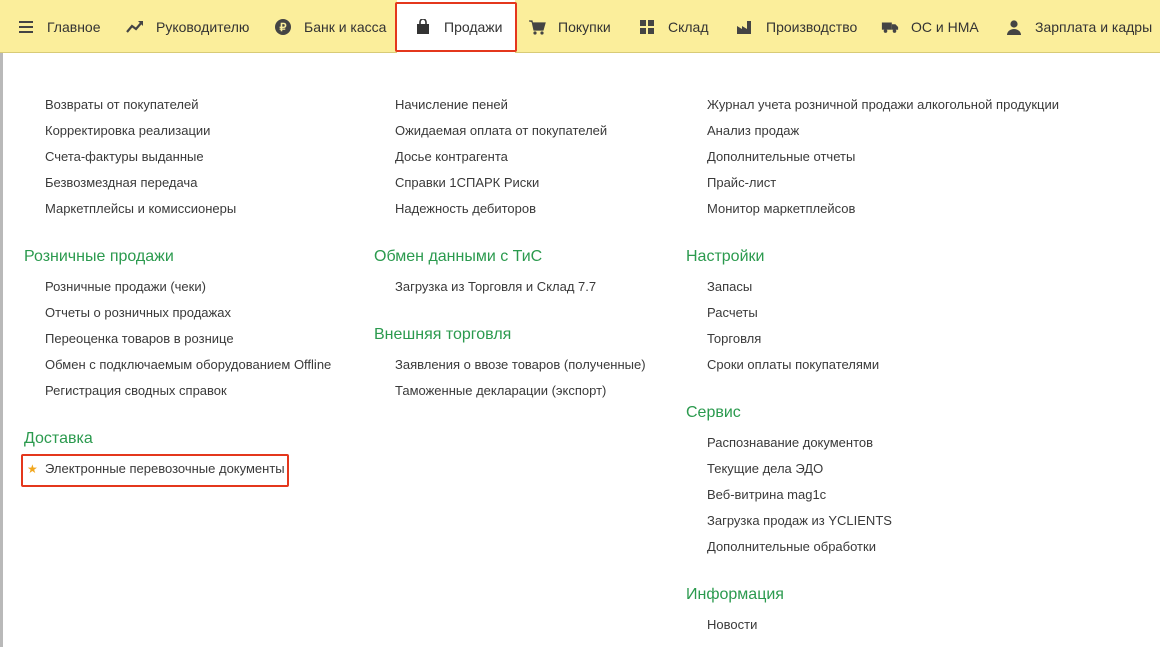 This screenshot has width=1160, height=647. I want to click on link-item: Сроки оплаты покупателями, so click(793, 365).